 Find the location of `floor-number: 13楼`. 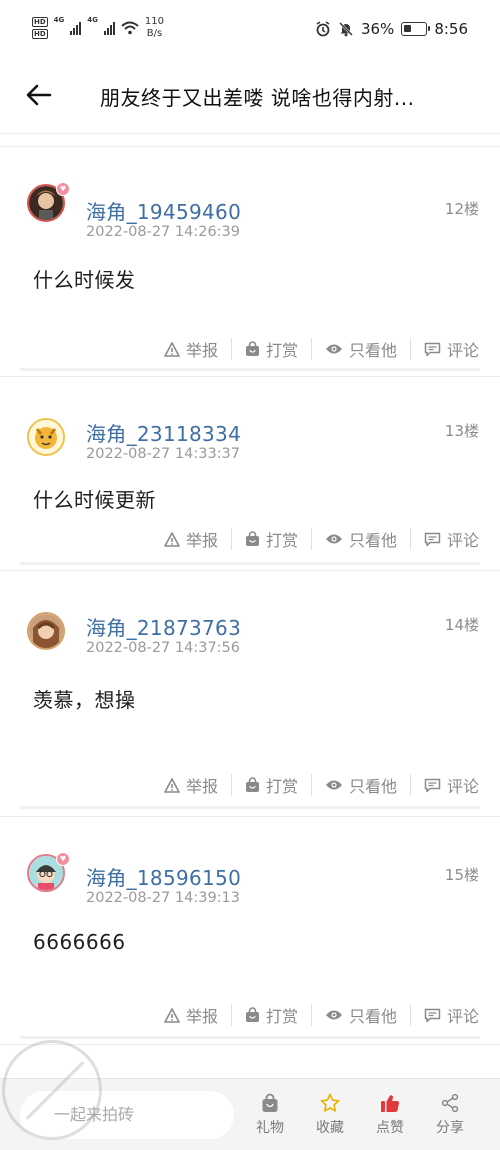

floor-number: 13楼 is located at coordinates (461, 431).